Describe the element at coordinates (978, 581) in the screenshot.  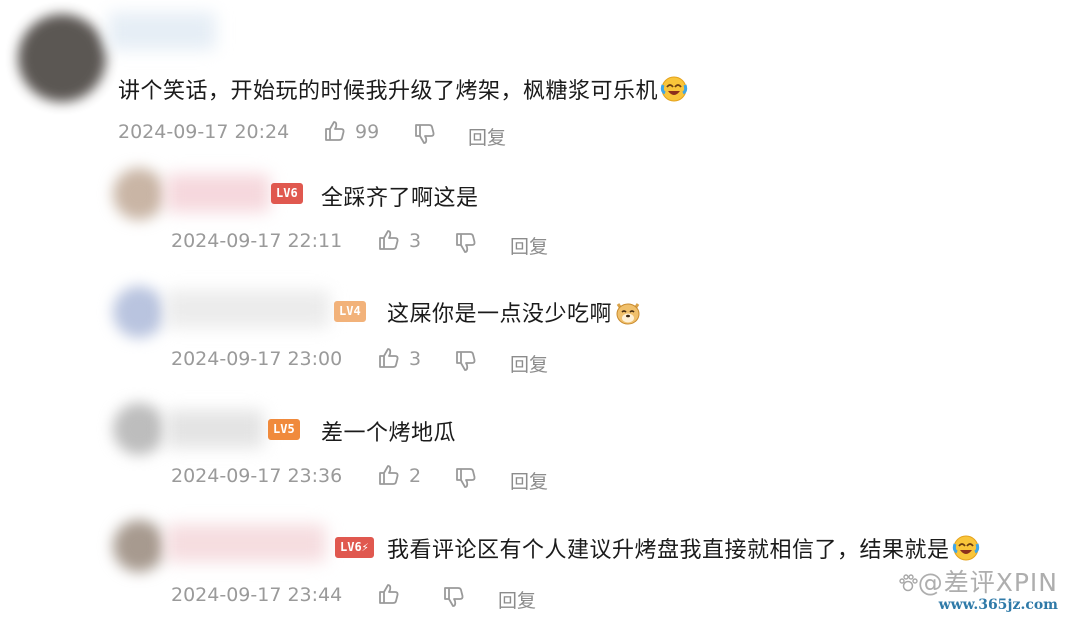
I see `watermark-brand: @差评XPIN` at that location.